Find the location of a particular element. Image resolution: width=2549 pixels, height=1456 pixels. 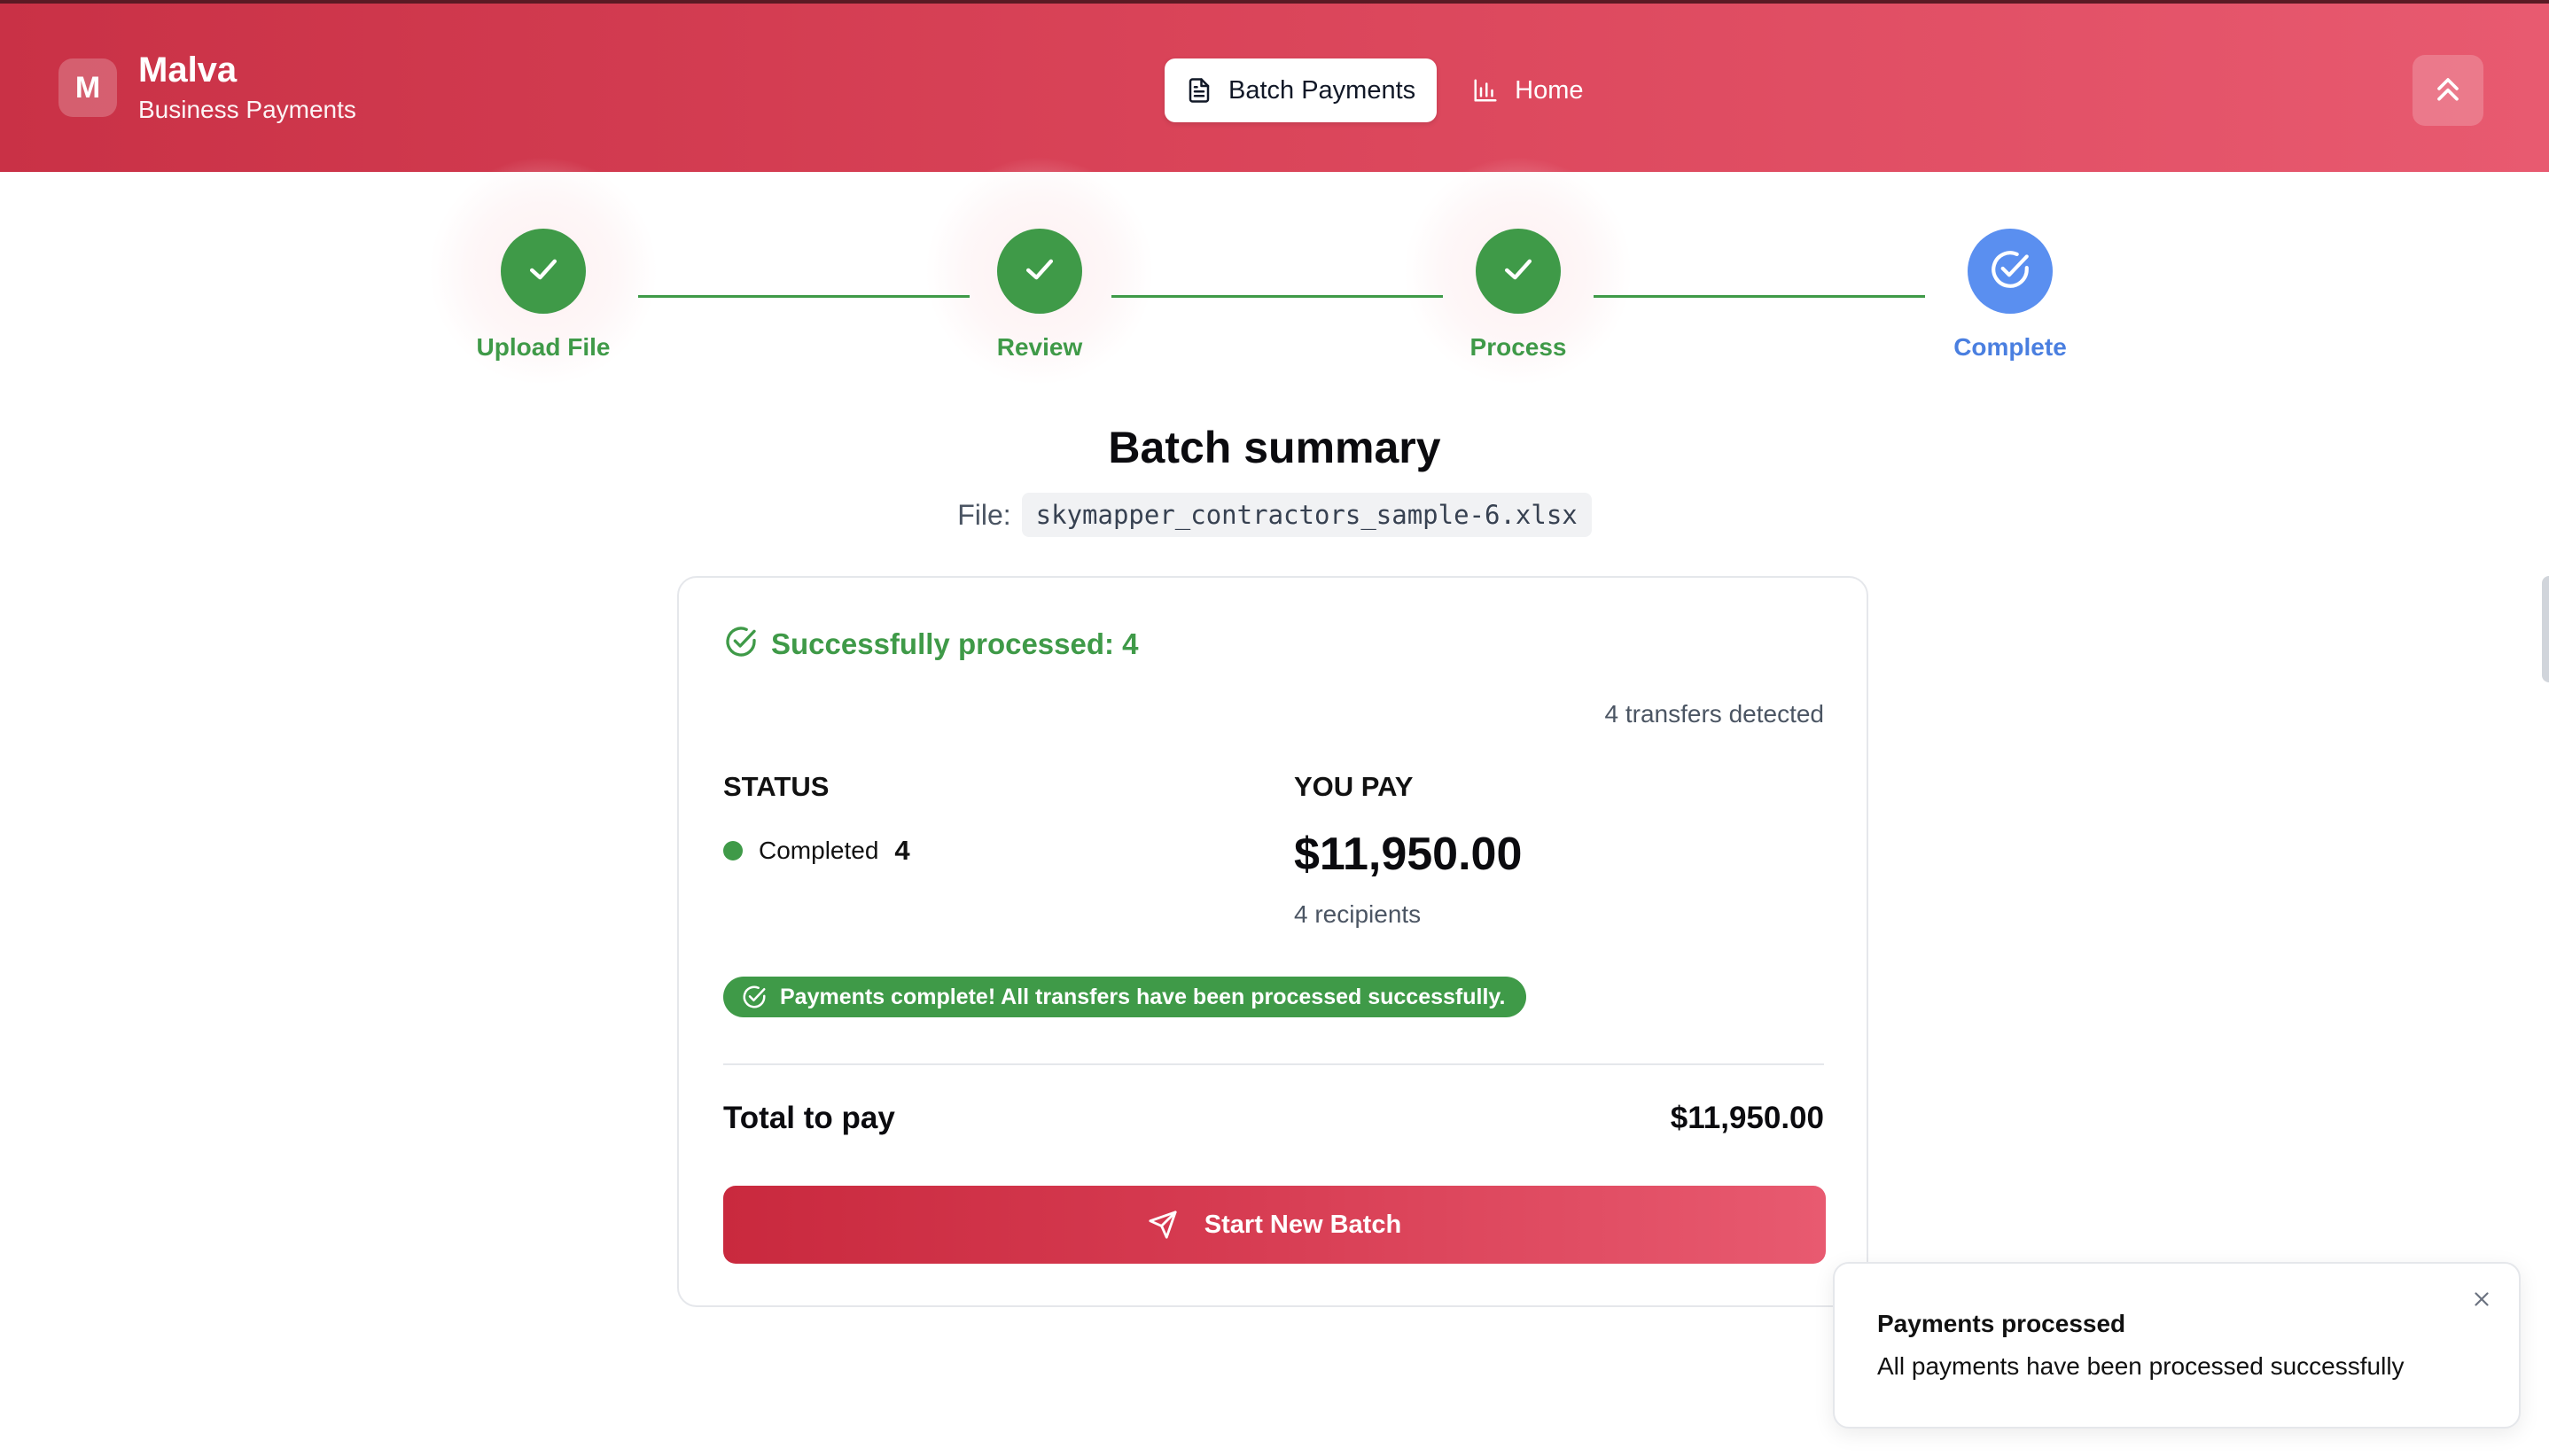

send-icon is located at coordinates (1163, 1225).